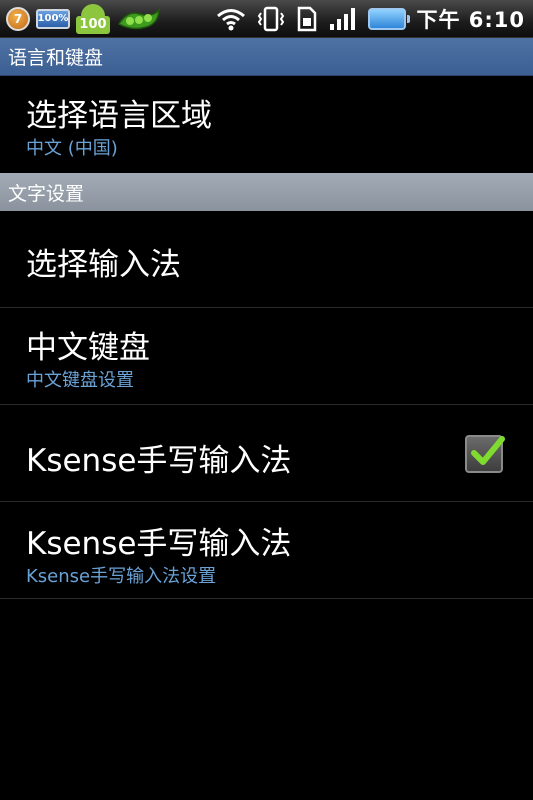 The image size is (533, 800). Describe the element at coordinates (119, 116) in the screenshot. I see `item-title: 选择语言区域` at that location.